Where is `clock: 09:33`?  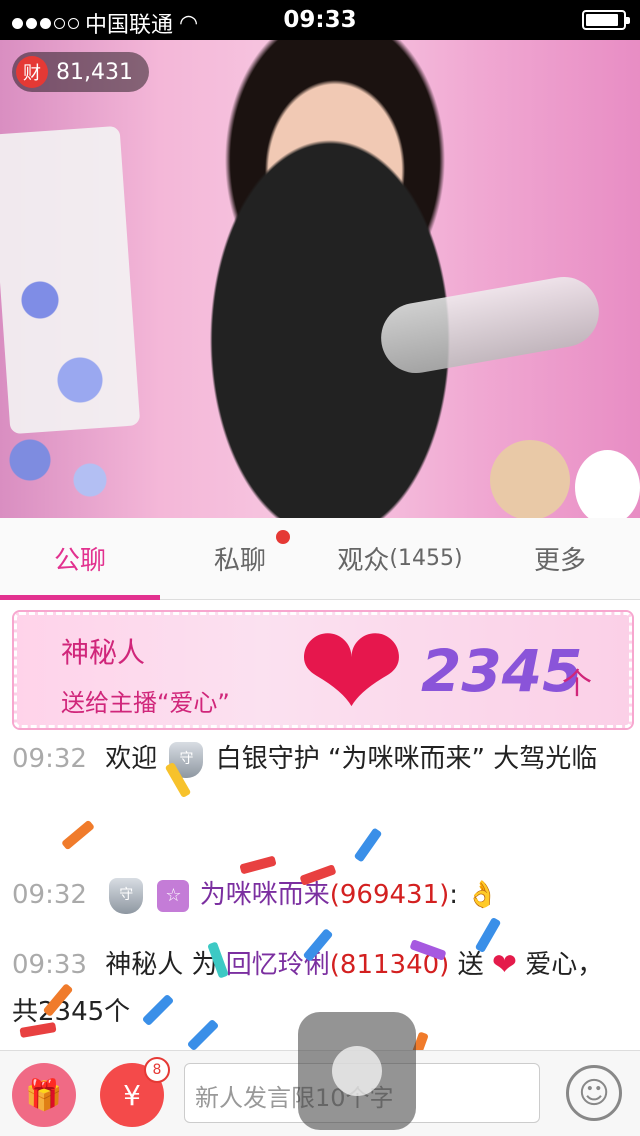 clock: 09:33 is located at coordinates (320, 20).